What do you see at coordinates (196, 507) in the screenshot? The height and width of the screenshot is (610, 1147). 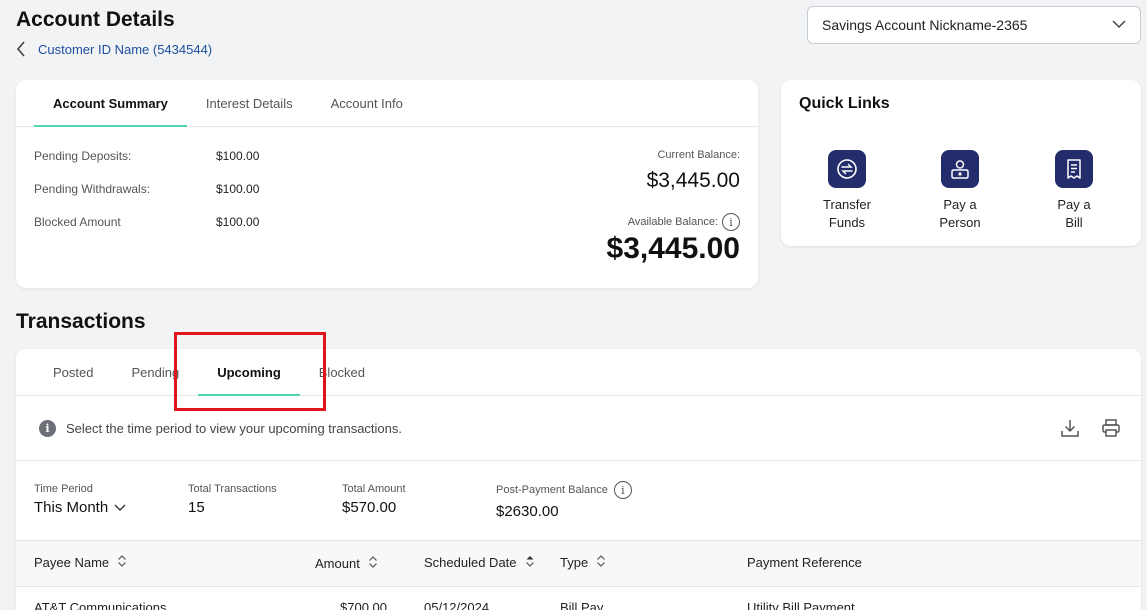 I see `total-transactions-value: 15` at bounding box center [196, 507].